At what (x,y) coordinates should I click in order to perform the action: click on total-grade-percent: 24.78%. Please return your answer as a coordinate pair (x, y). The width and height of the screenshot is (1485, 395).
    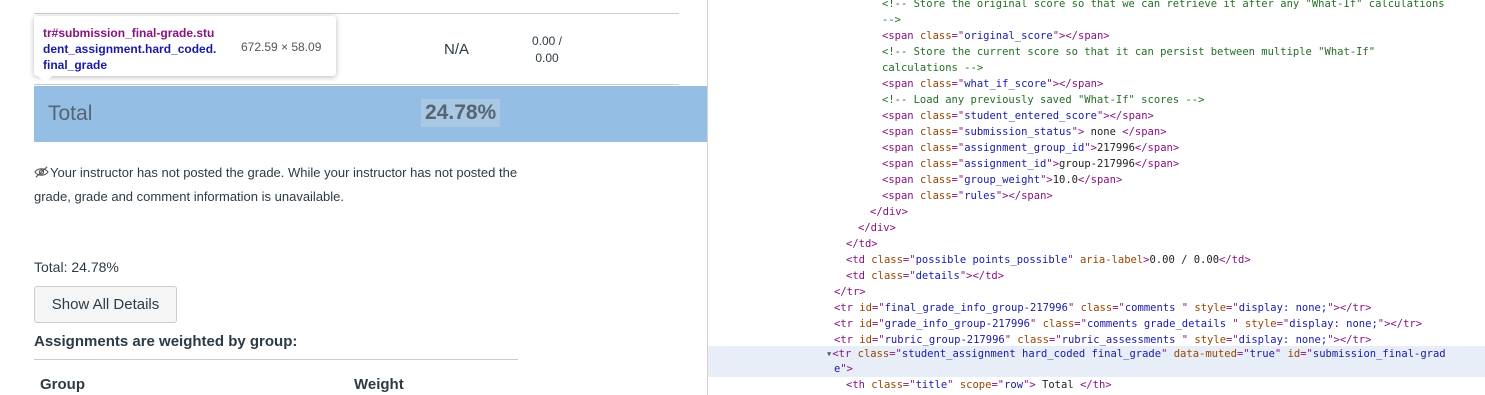
    Looking at the image, I should click on (461, 113).